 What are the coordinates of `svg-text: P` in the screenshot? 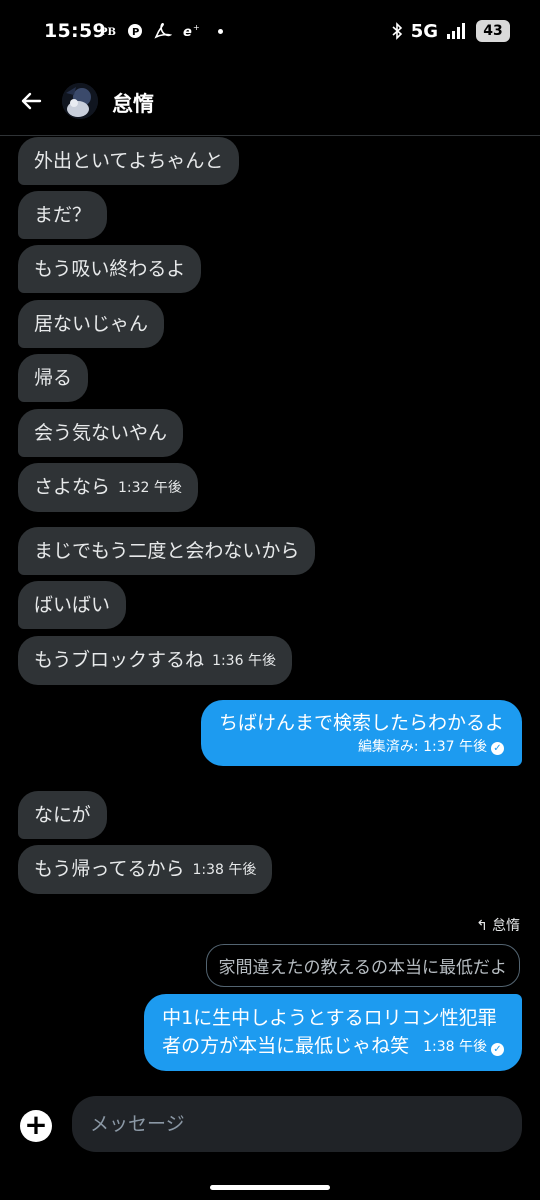 It's located at (135, 32).